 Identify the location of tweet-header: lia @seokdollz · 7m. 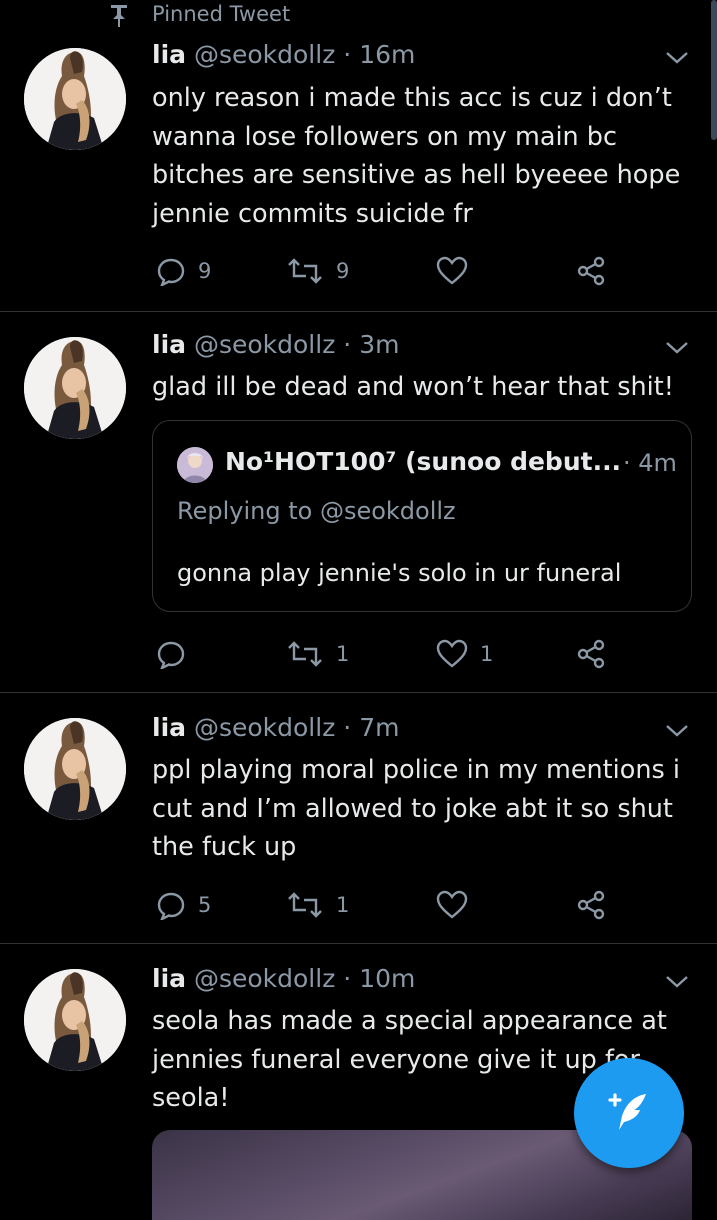
(275, 727).